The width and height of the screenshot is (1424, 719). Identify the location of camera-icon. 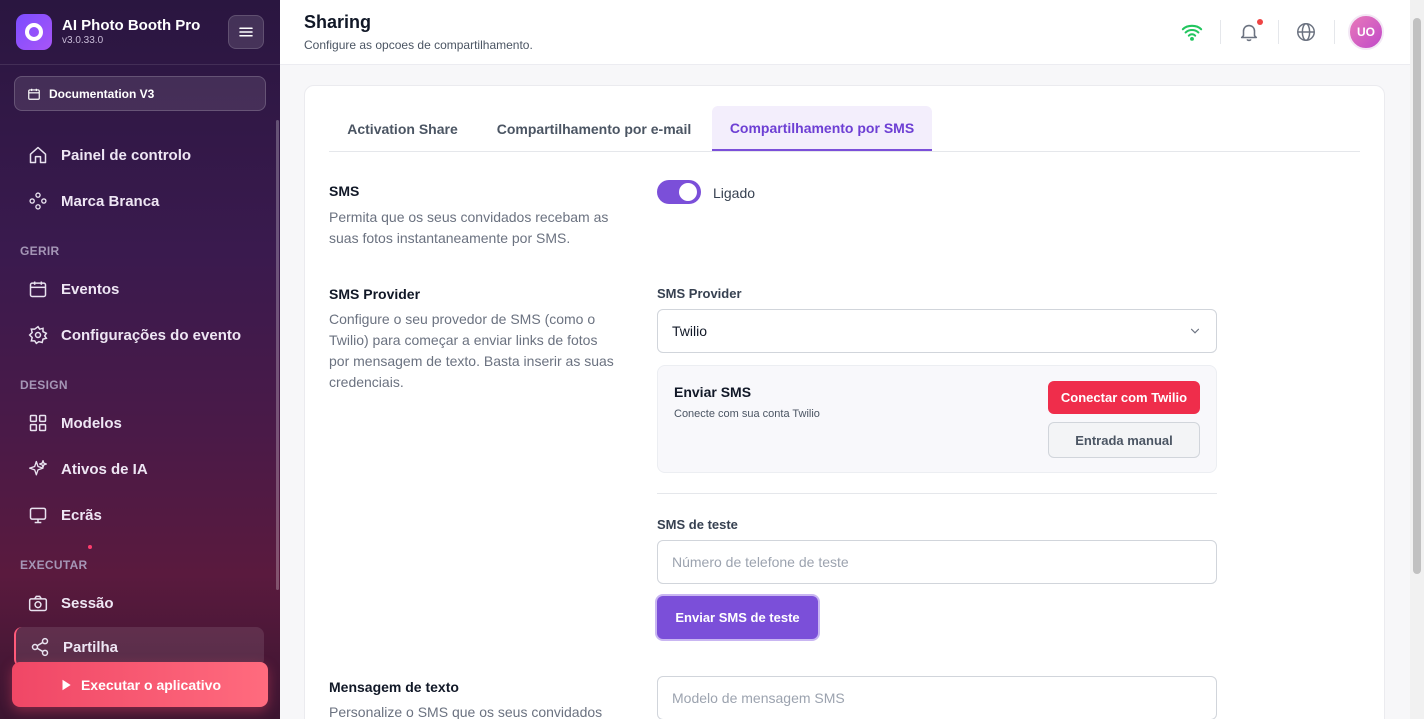
(38, 603).